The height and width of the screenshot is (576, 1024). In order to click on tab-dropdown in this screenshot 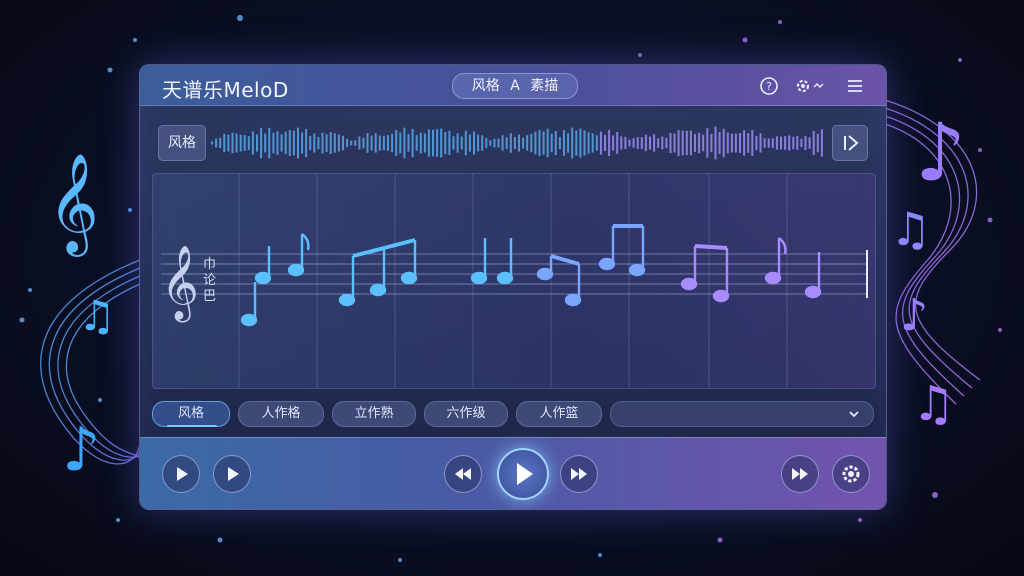, I will do `click(742, 414)`.